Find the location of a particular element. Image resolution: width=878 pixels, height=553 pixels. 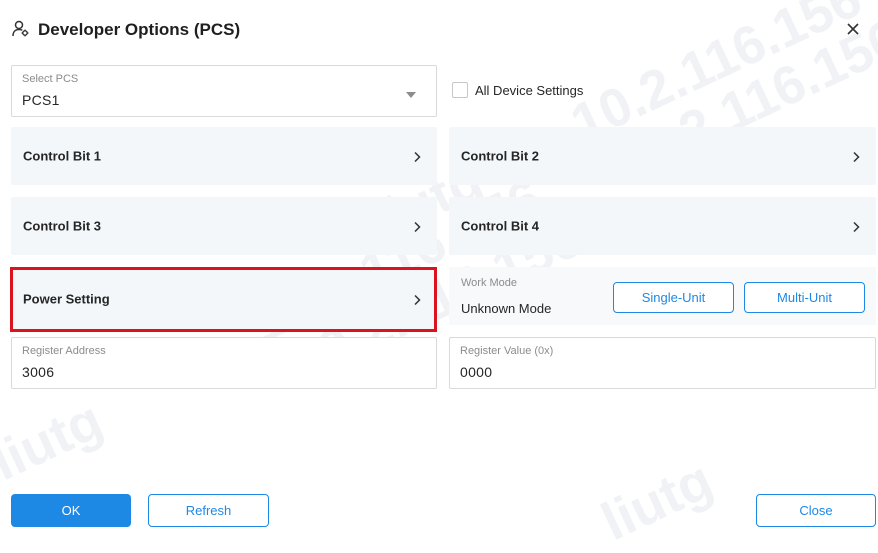

panel-label: Control Bit 2 is located at coordinates (500, 156).